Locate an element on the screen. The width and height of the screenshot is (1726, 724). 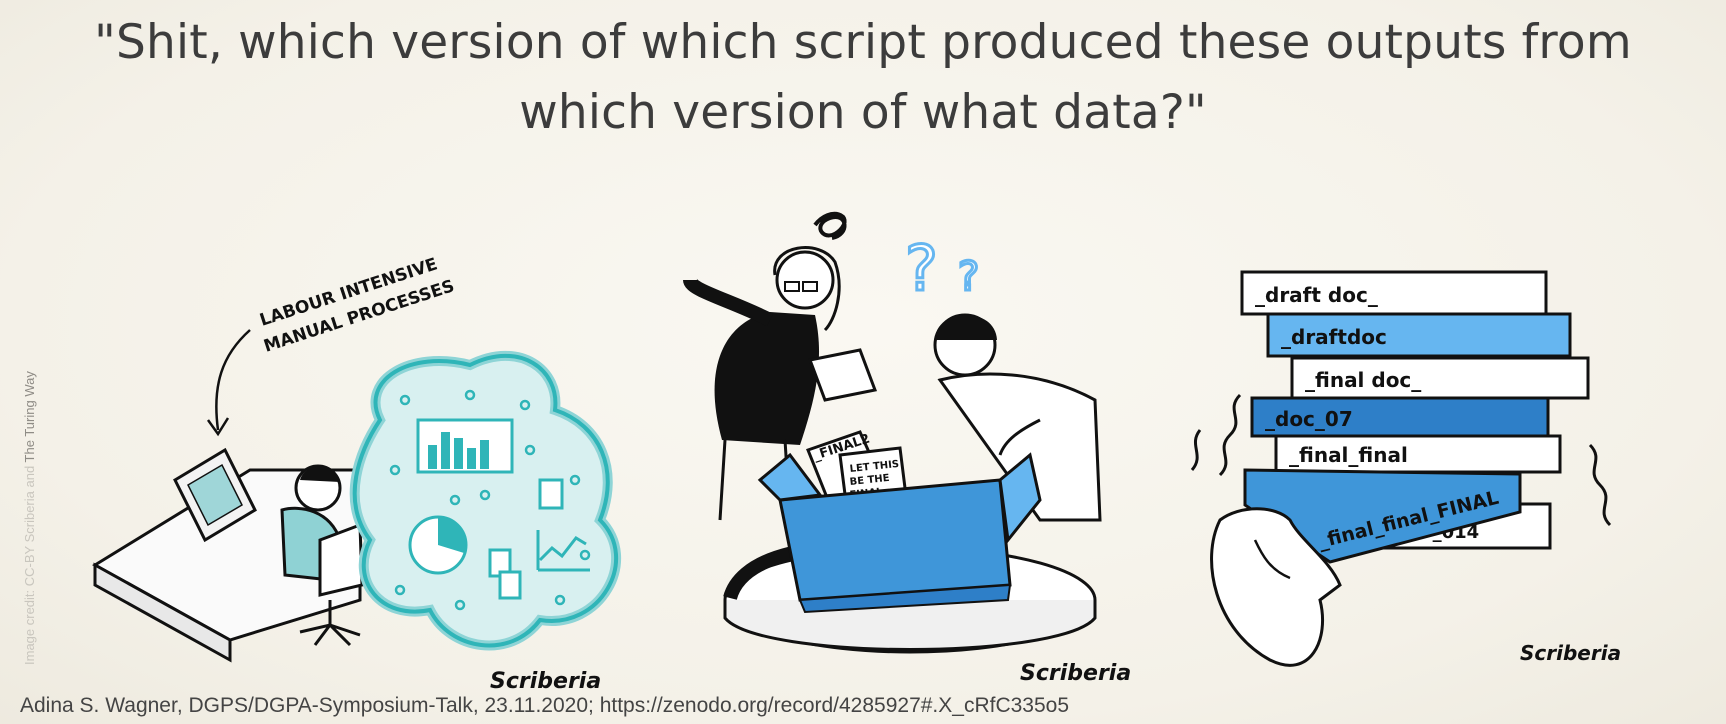
file-label: _draftdoc is located at coordinates (1334, 337).